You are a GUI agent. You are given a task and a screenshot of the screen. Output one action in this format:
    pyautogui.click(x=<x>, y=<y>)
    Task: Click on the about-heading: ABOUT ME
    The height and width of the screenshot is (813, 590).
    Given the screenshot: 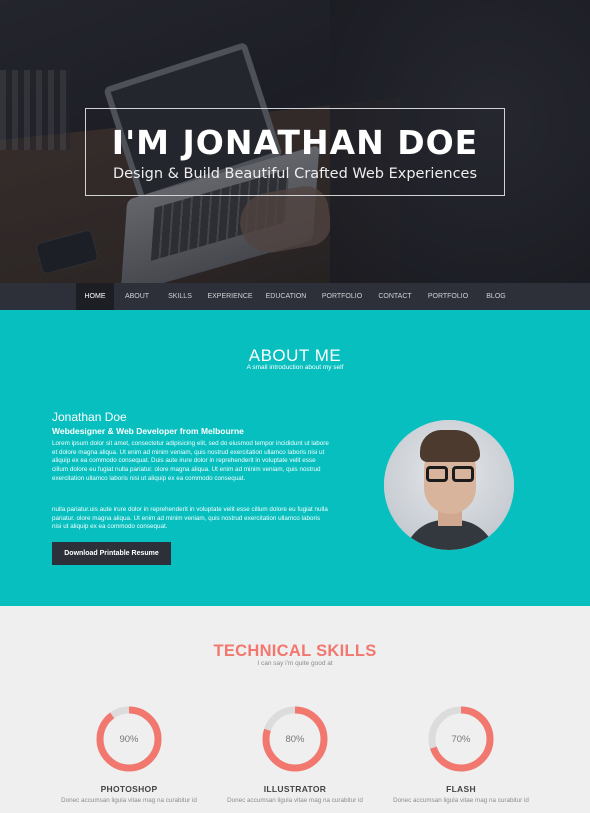 What is the action you would take?
    pyautogui.click(x=295, y=355)
    